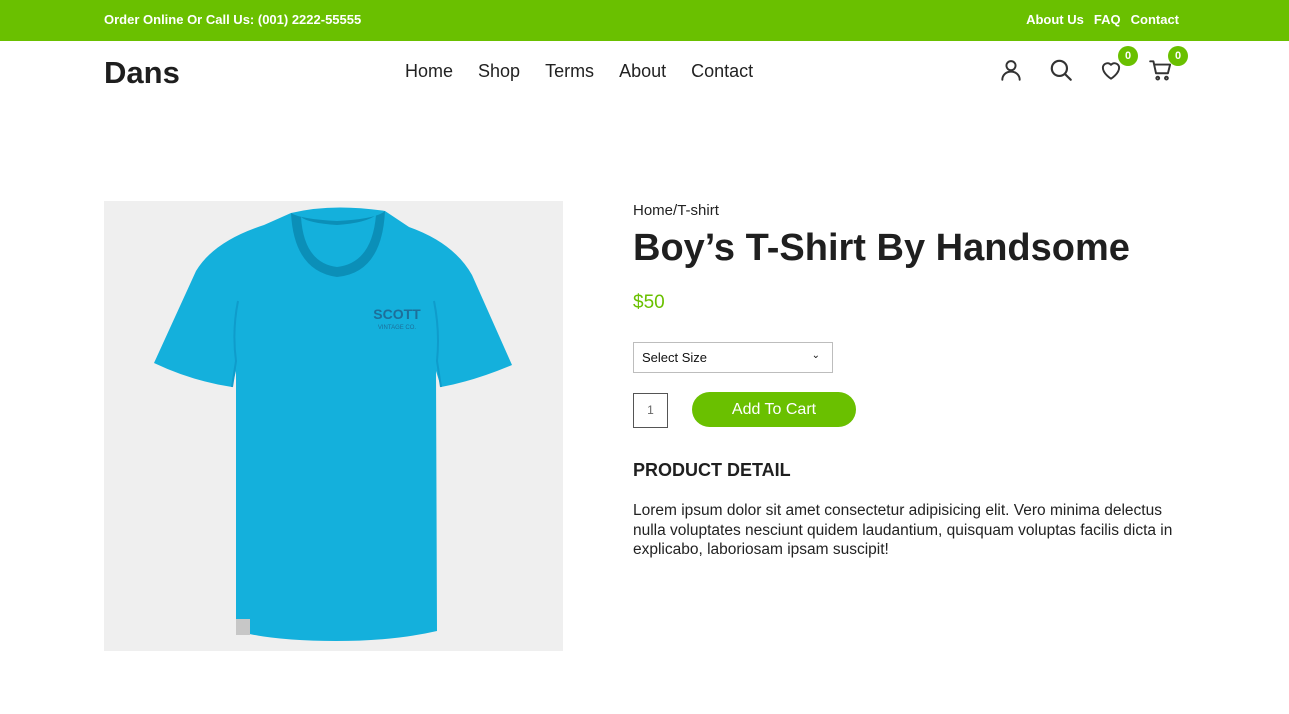 This screenshot has height=714, width=1289. I want to click on nav-contact: Contact, so click(722, 71).